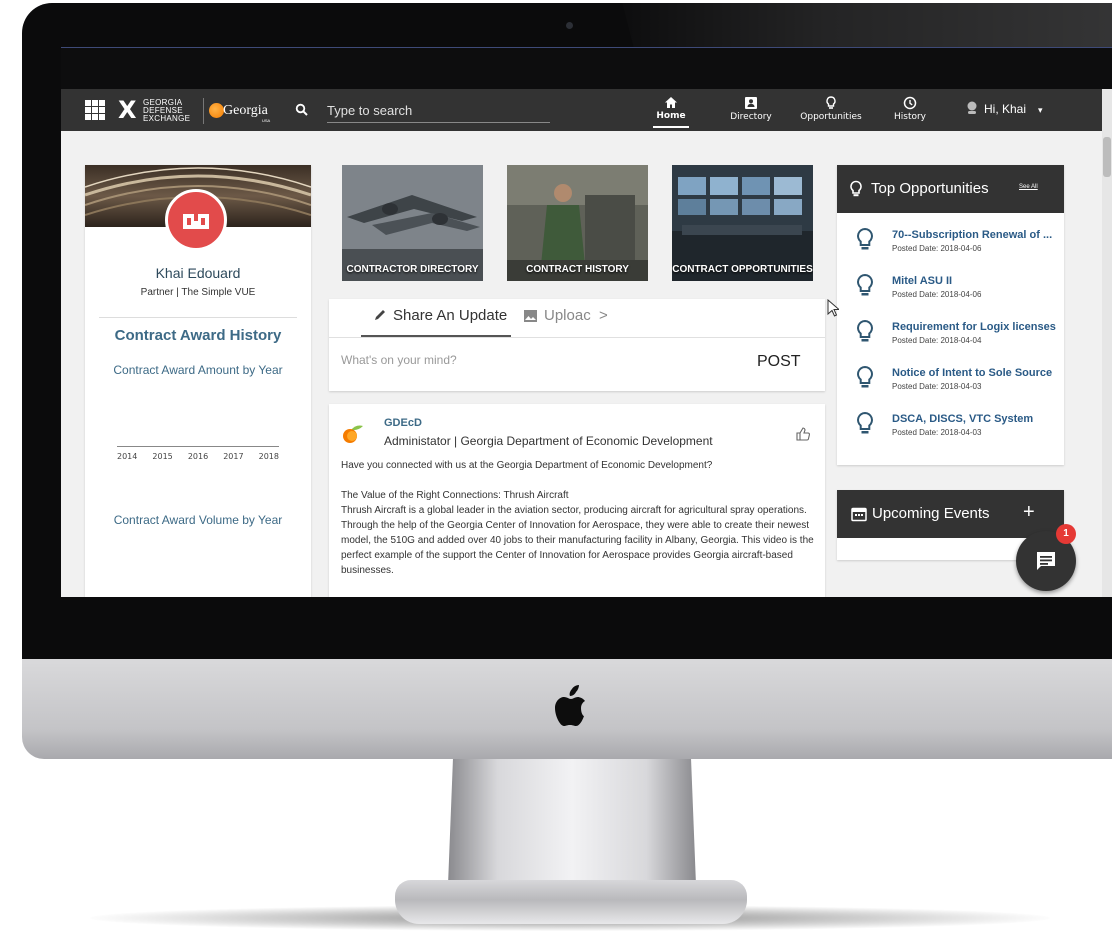  I want to click on add-event-button: +, so click(1029, 512).